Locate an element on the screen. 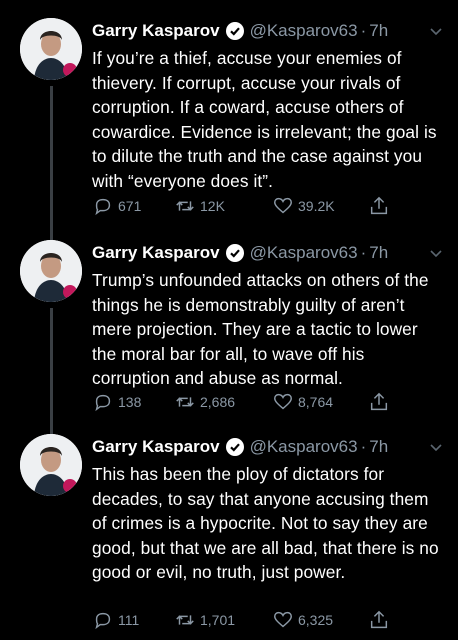 This screenshot has height=640, width=458. retweet-count: 2,686 is located at coordinates (218, 402).